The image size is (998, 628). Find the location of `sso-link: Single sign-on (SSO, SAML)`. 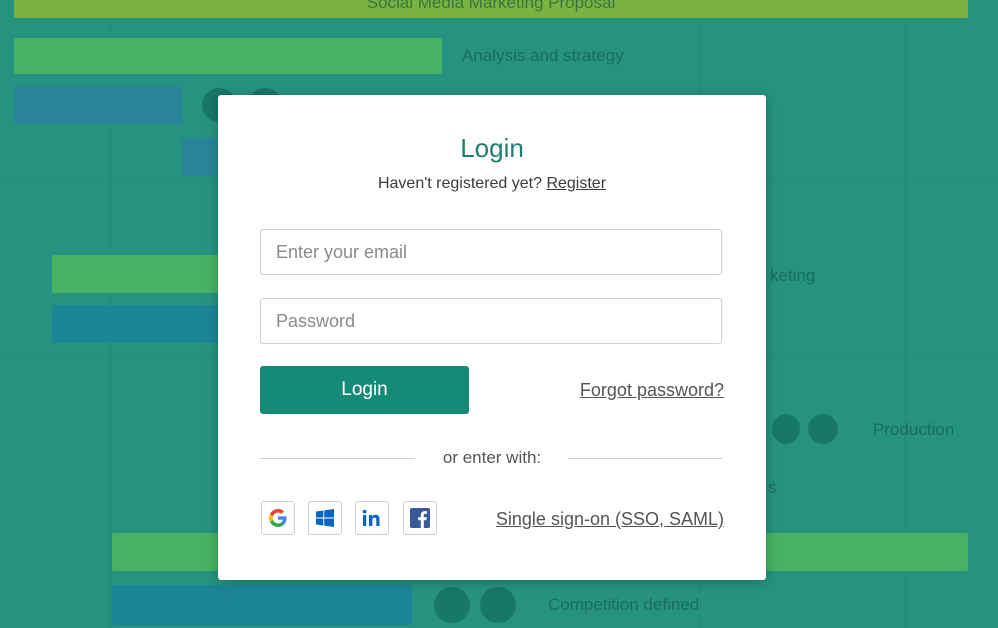

sso-link: Single sign-on (SSO, SAML) is located at coordinates (610, 519).